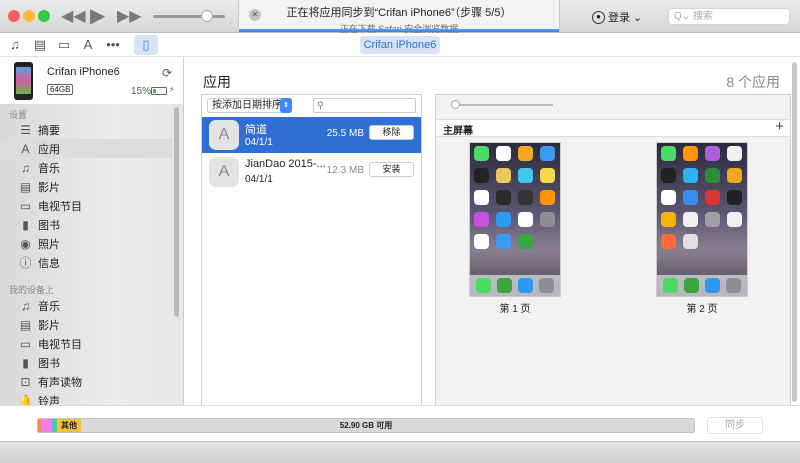 This screenshot has width=800, height=463. What do you see at coordinates (735, 425) in the screenshot?
I see `sync-button: 同步` at bounding box center [735, 425].